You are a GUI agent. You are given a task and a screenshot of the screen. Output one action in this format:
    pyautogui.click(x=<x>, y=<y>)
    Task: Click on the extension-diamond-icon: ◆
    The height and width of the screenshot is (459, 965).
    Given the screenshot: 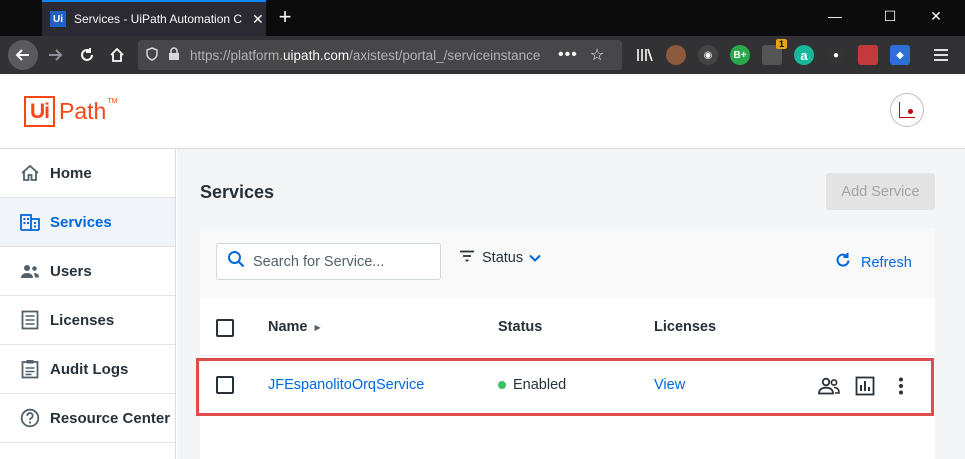 What is the action you would take?
    pyautogui.click(x=900, y=55)
    